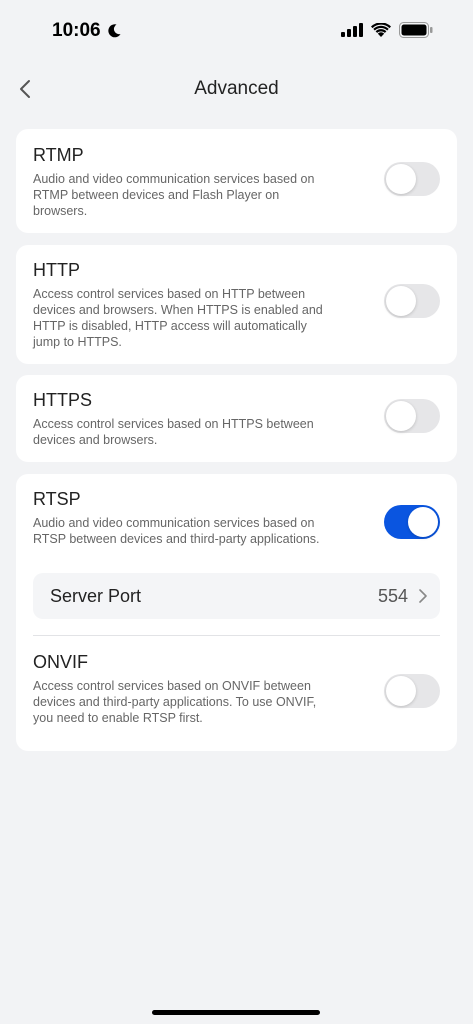 The height and width of the screenshot is (1024, 473). Describe the element at coordinates (236, 635) in the screenshot. I see `divider` at that location.